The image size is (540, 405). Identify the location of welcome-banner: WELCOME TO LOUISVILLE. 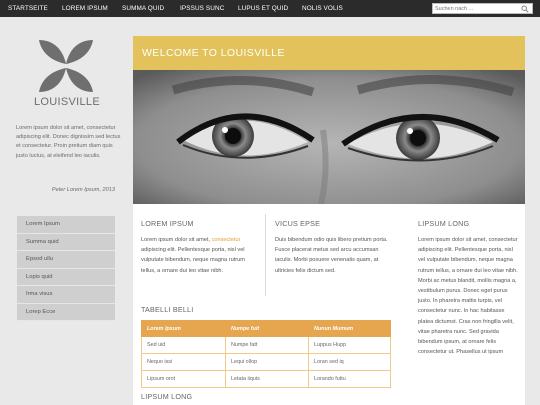
(329, 53).